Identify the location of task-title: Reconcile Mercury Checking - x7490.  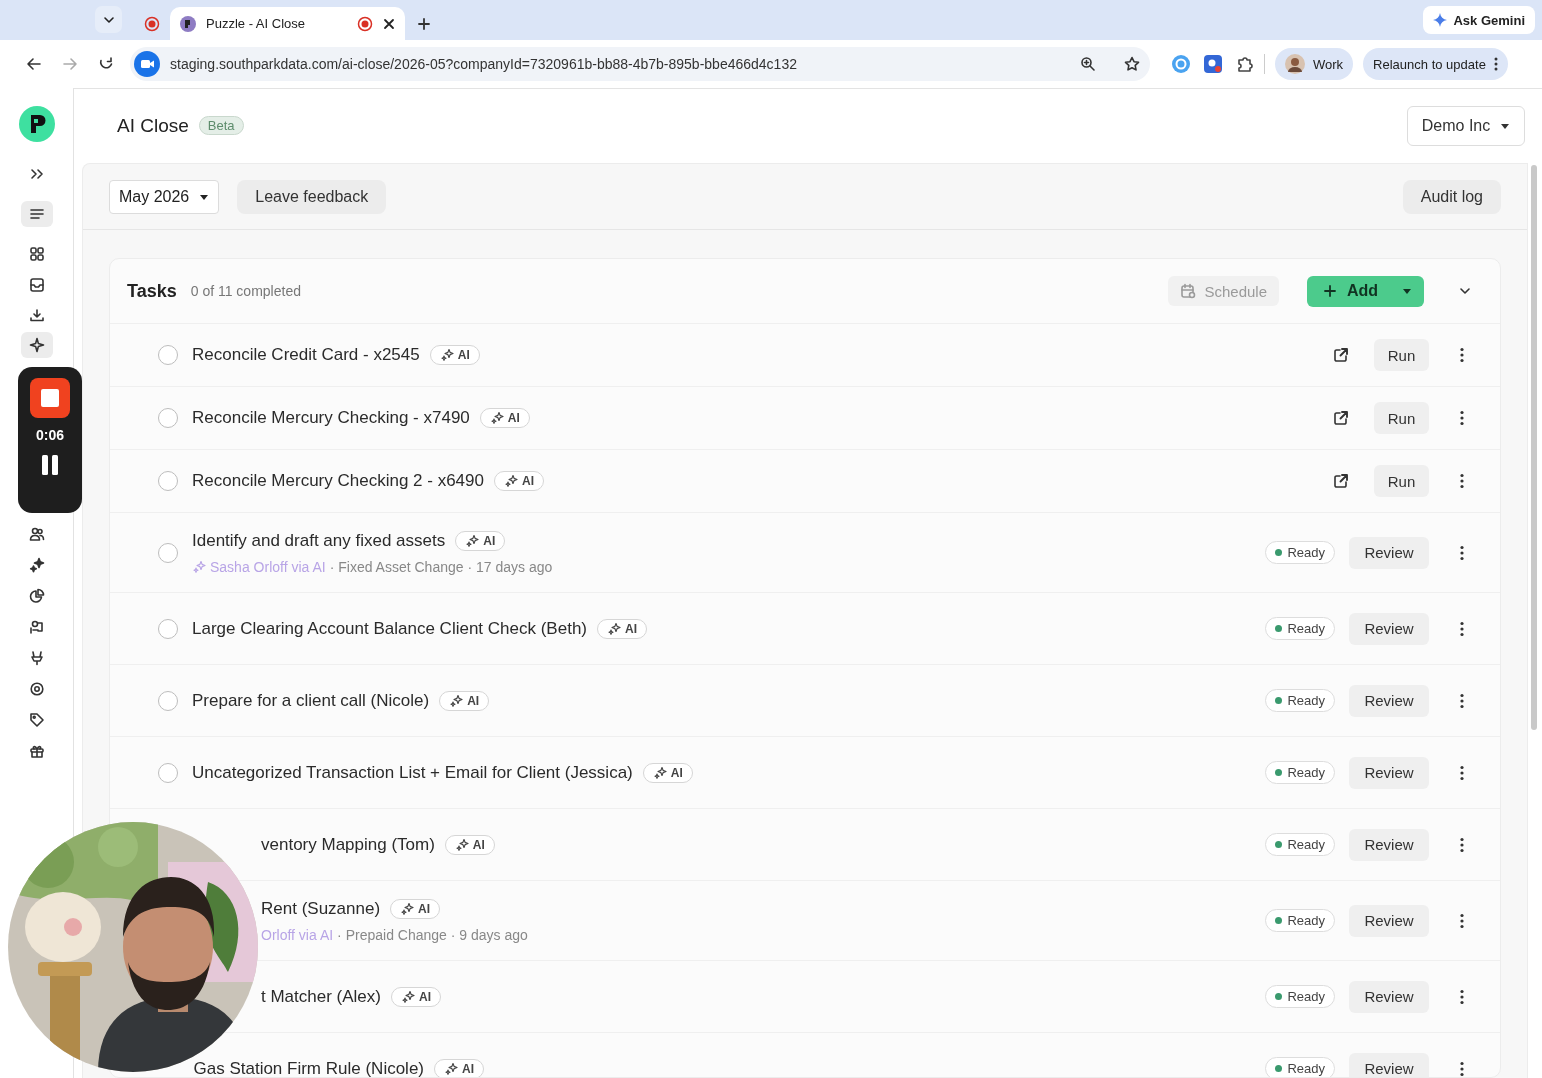
(331, 418).